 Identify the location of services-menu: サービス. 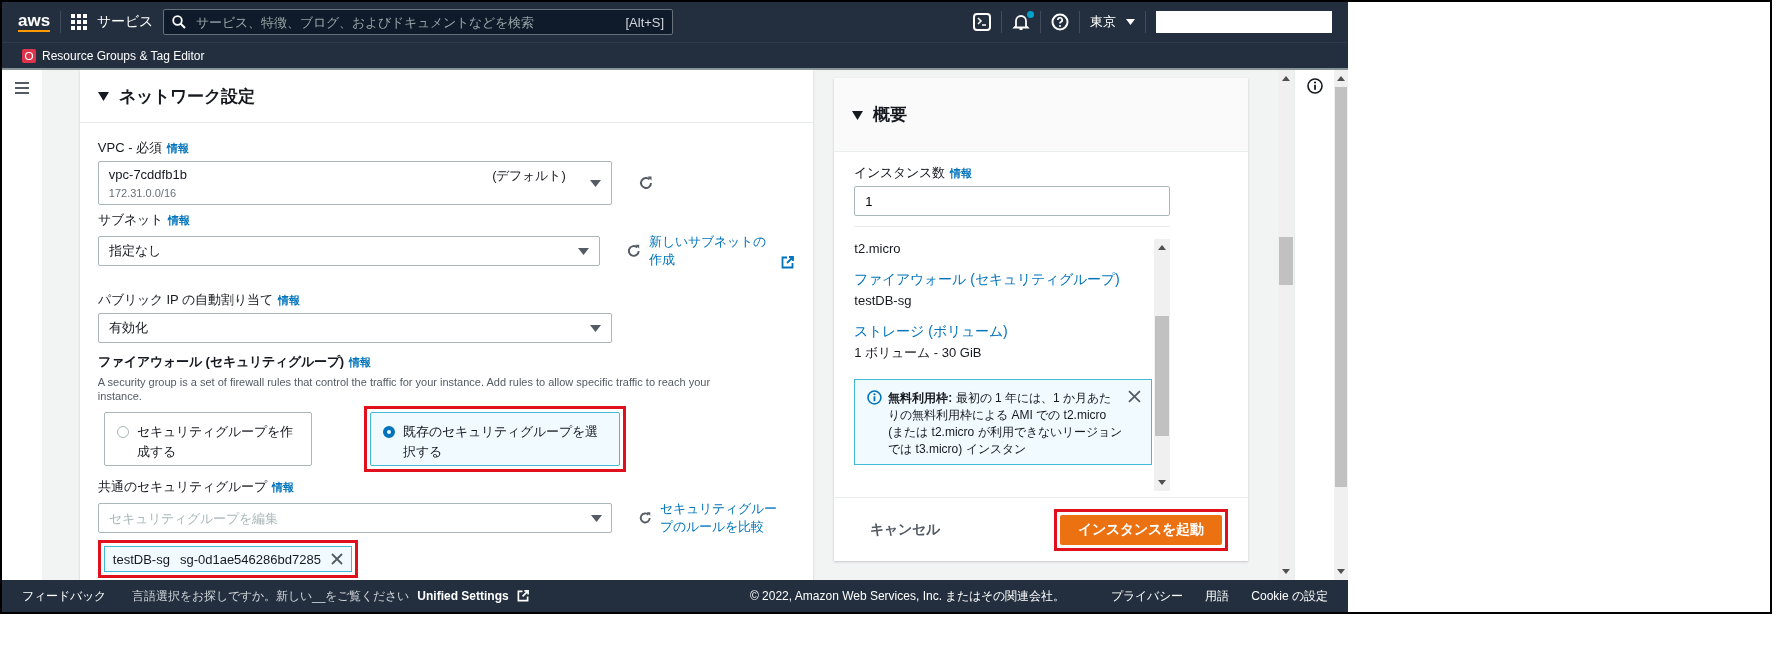
(125, 22).